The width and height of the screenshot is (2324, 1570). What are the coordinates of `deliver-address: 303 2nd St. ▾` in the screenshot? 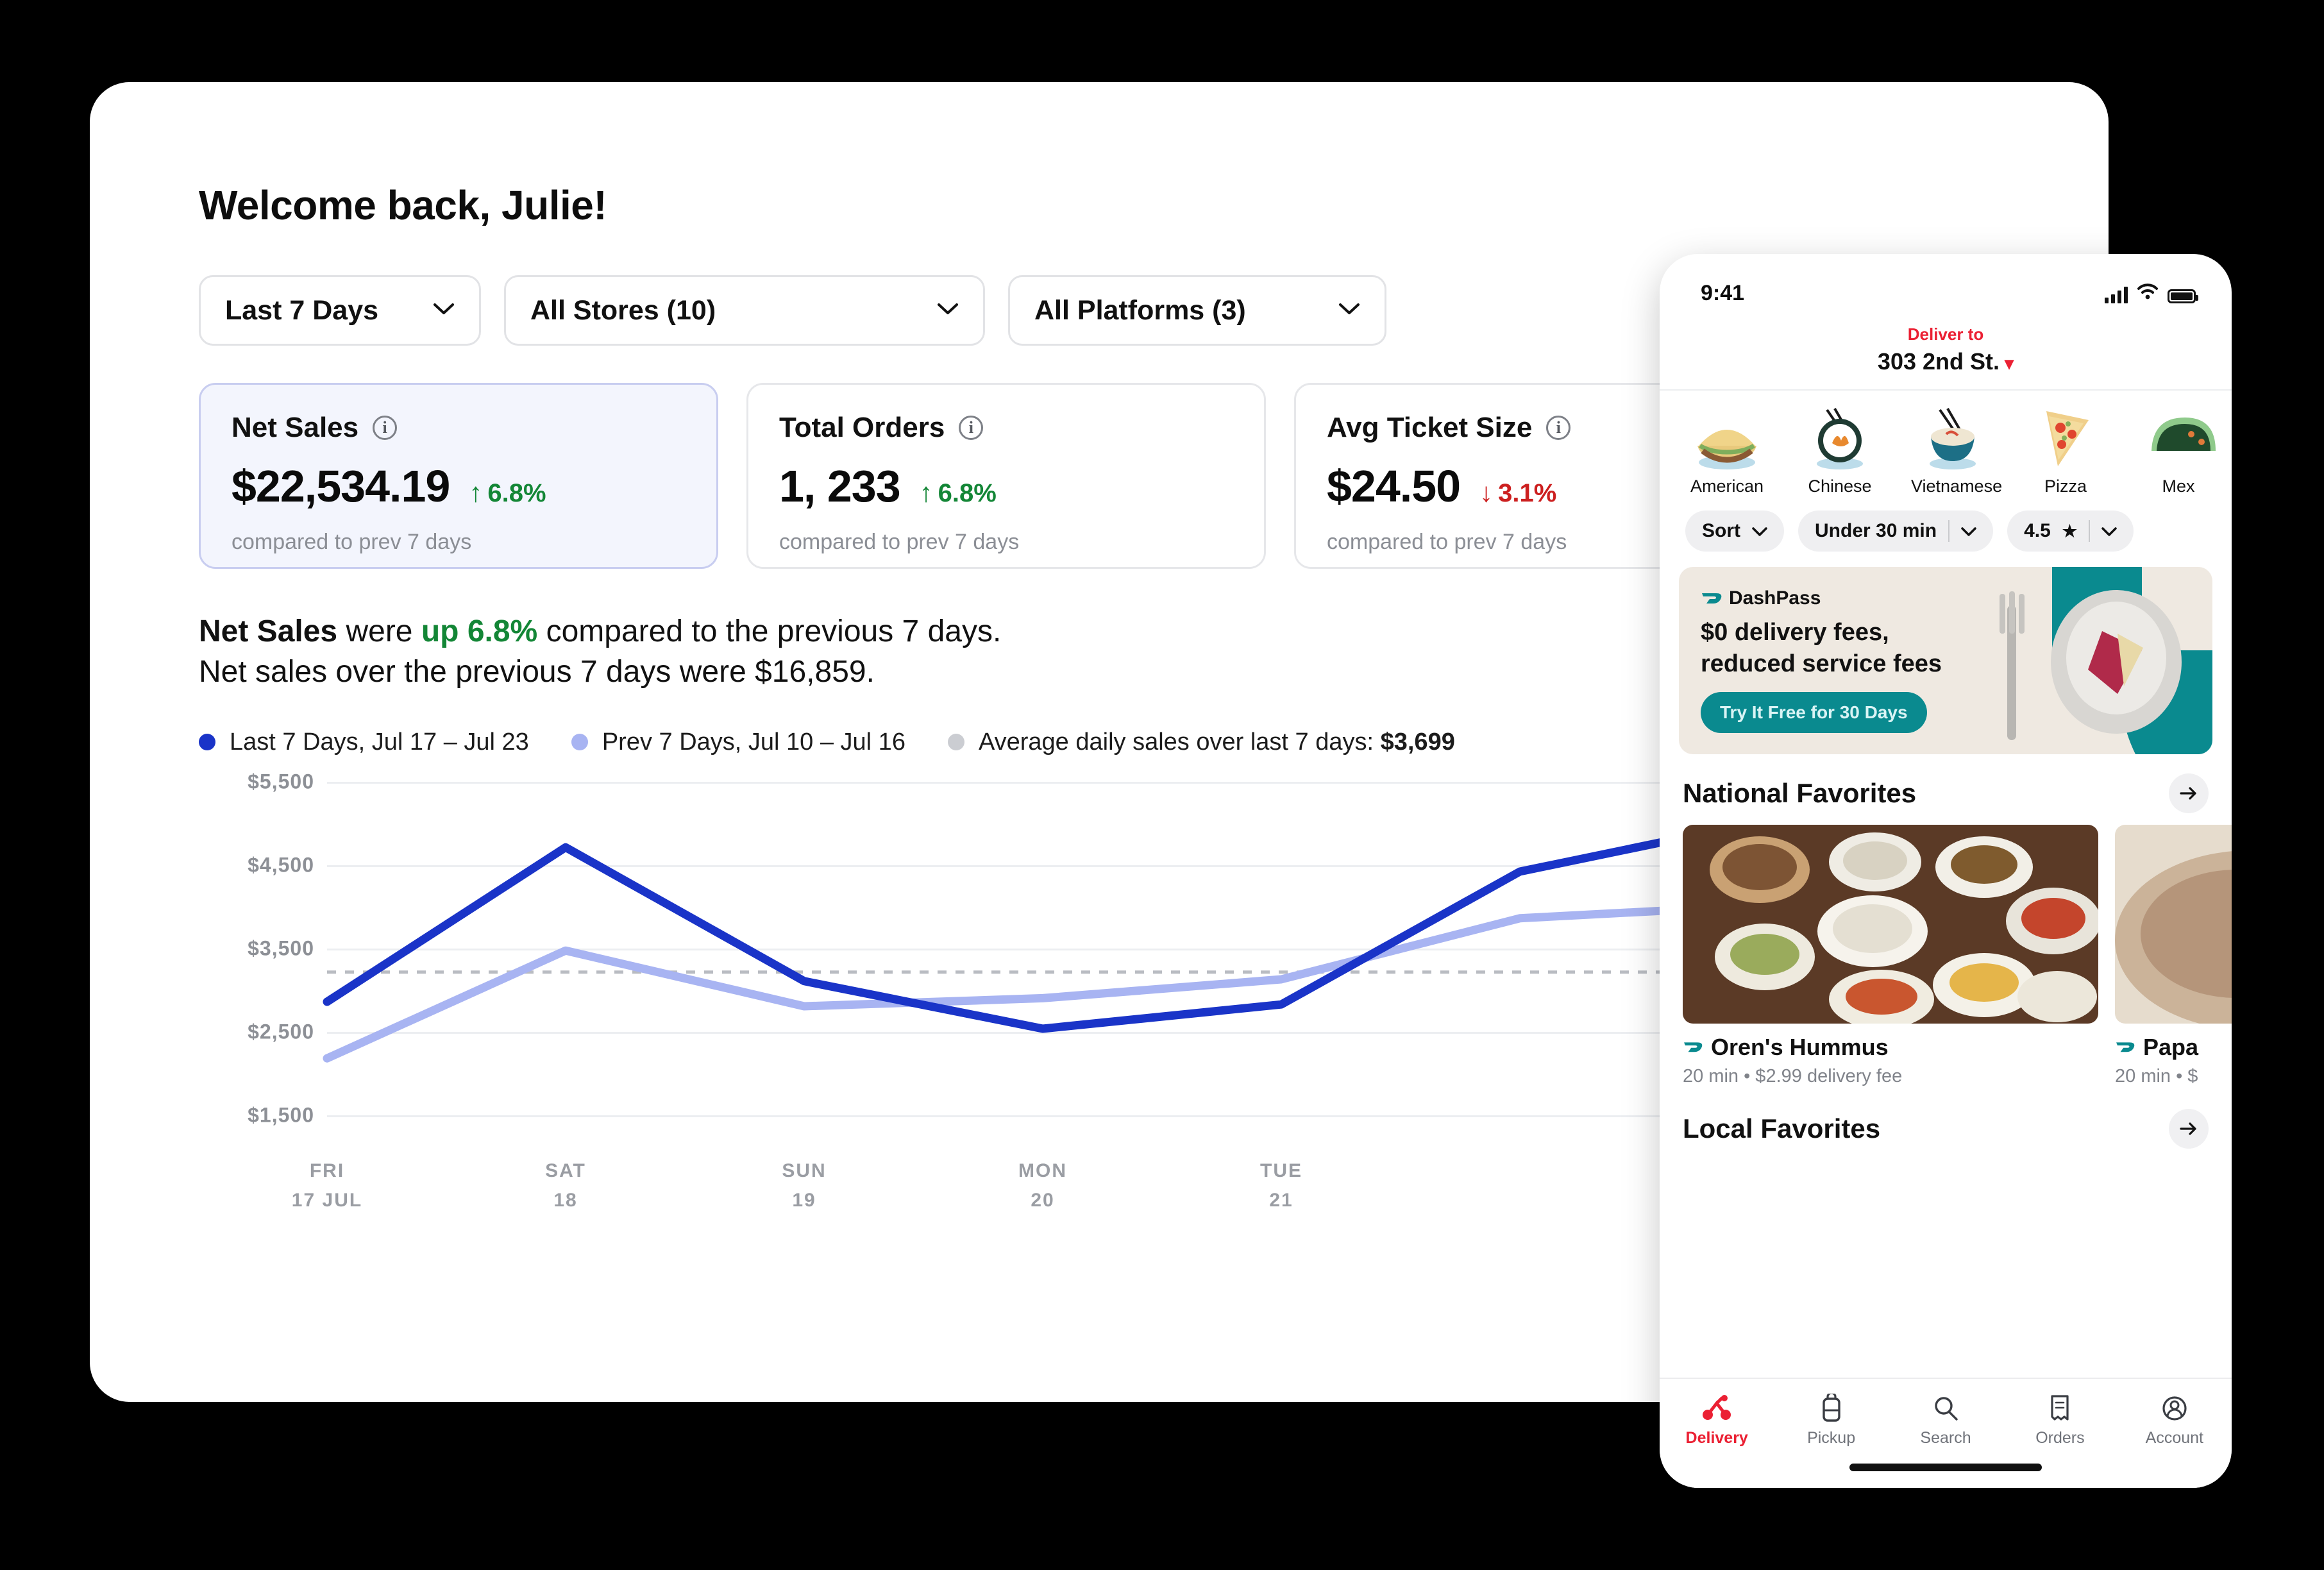 It's located at (1946, 362).